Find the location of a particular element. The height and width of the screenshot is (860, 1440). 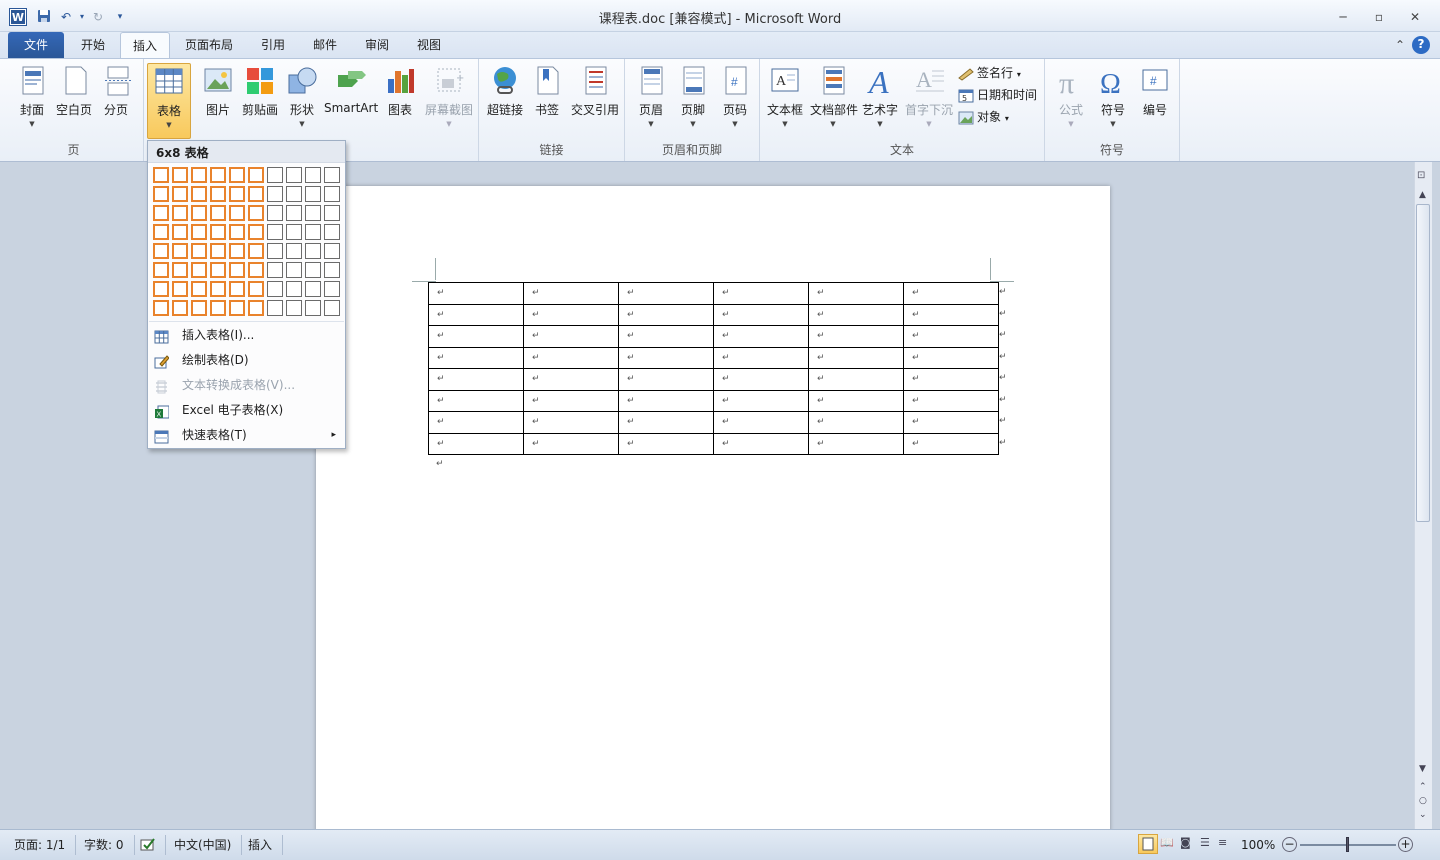

minimize-ribbon-icon: ⌃ is located at coordinates (1400, 45).